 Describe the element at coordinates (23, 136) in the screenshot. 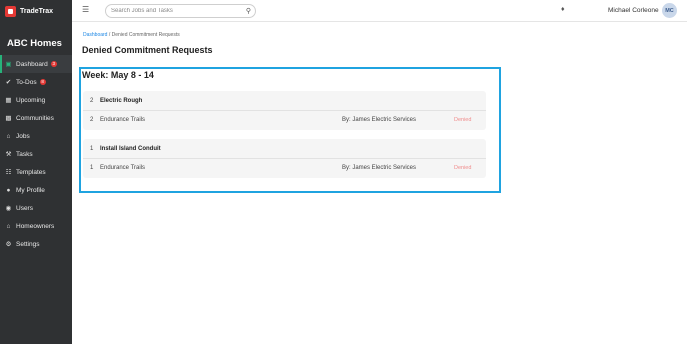

I see `sidebar-item-label: Jobs` at that location.